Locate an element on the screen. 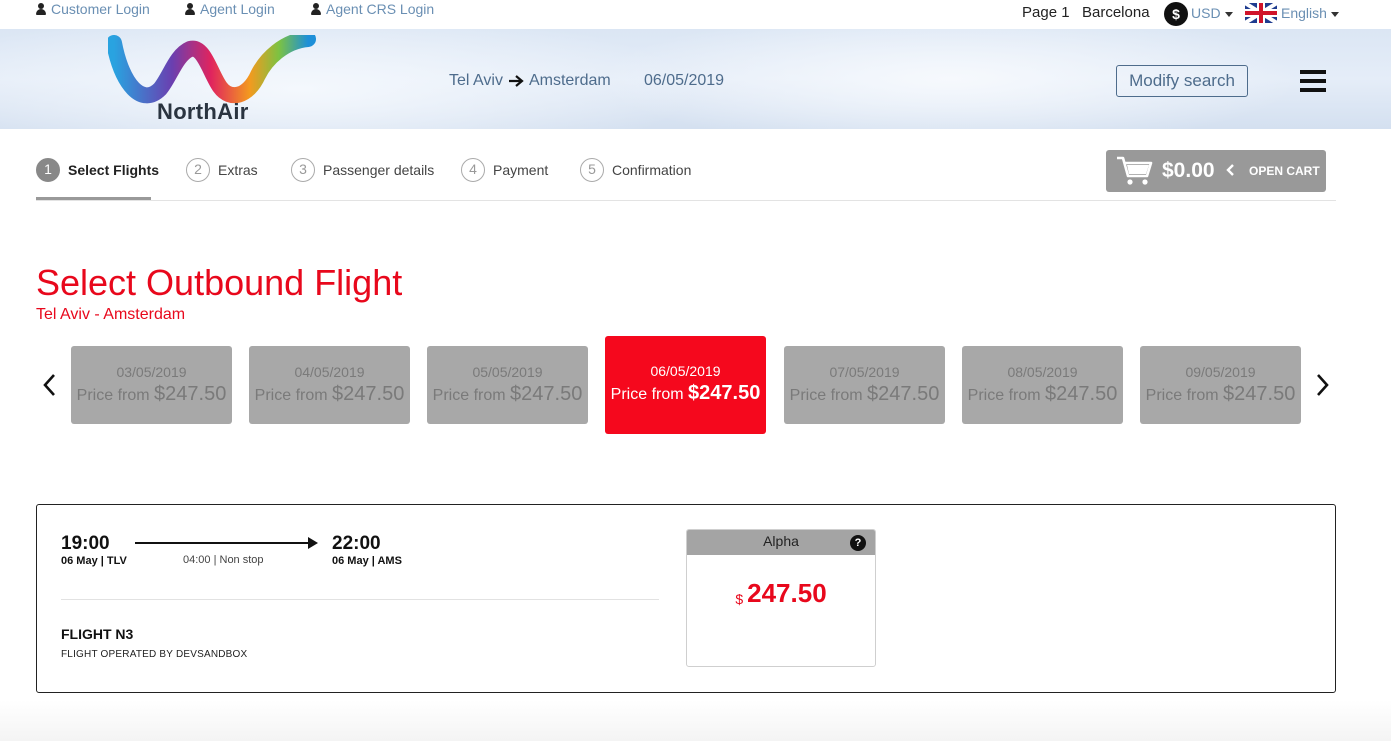 This screenshot has height=741, width=1391. currency-label: USD is located at coordinates (1206, 13).